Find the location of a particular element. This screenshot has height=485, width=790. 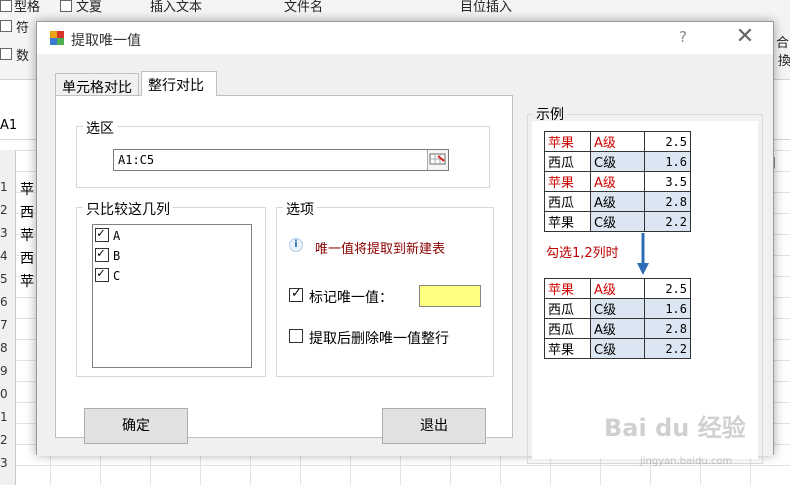

table-cell: 3.5 is located at coordinates (667, 181).